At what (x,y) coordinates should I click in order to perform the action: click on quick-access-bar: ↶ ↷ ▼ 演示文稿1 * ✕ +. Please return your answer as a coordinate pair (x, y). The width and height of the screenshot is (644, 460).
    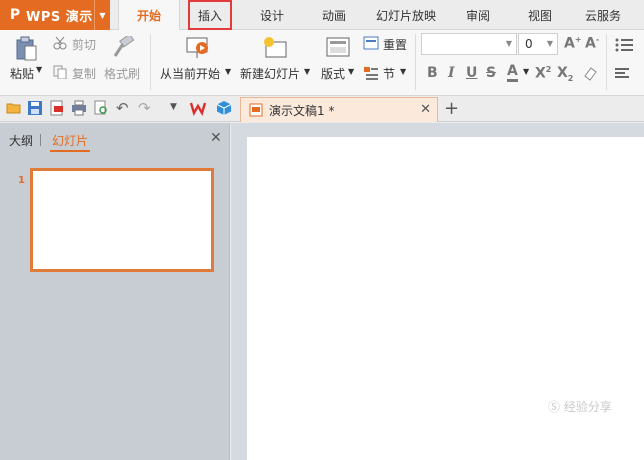
    Looking at the image, I should click on (322, 109).